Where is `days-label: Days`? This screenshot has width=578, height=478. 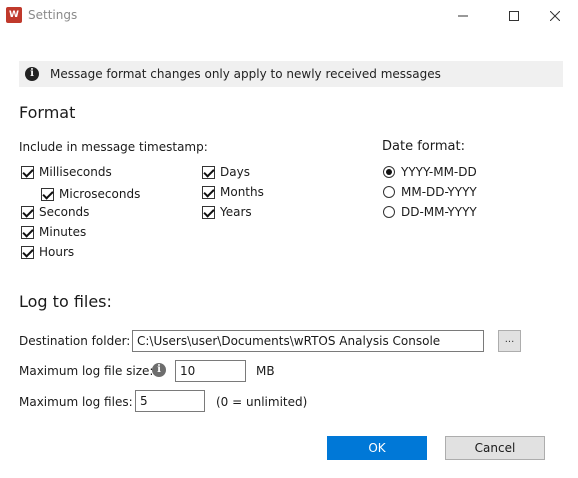
days-label: Days is located at coordinates (235, 172).